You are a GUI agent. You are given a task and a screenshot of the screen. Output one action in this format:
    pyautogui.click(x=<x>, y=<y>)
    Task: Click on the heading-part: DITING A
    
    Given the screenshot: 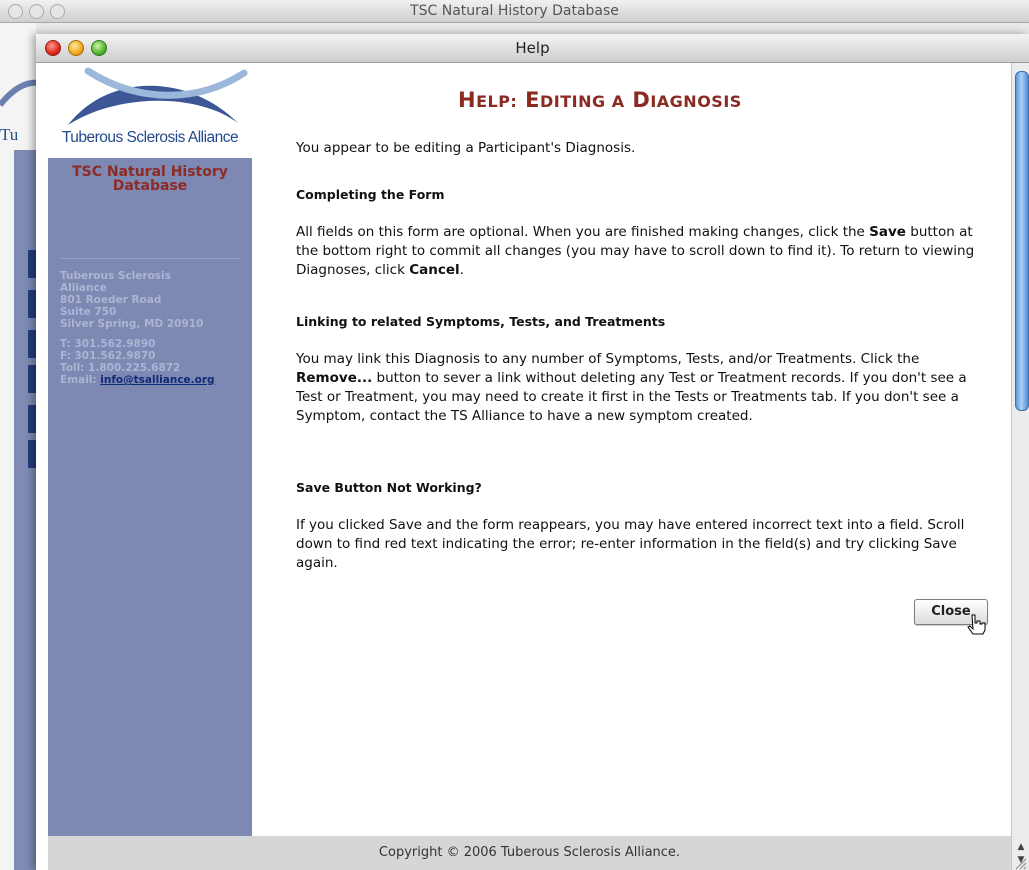 What is the action you would take?
    pyautogui.click(x=582, y=101)
    